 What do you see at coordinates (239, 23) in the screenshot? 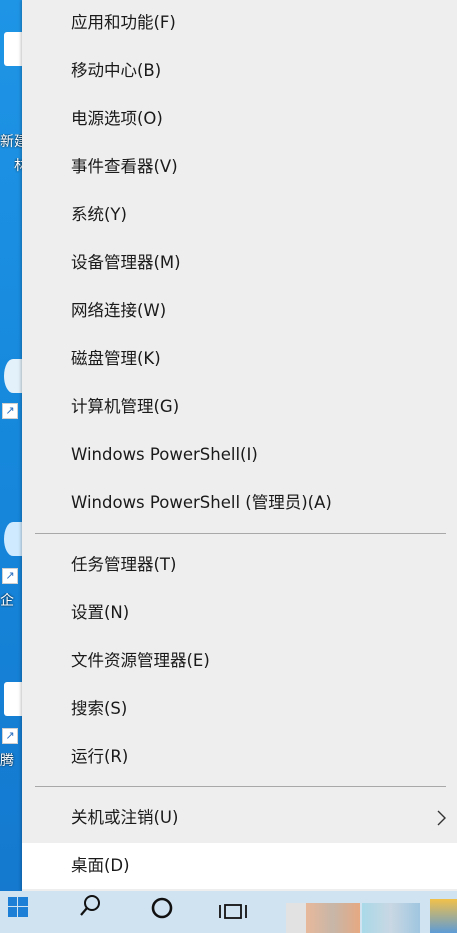
I see `menu-item-apps-features: 应用和功能(F)` at bounding box center [239, 23].